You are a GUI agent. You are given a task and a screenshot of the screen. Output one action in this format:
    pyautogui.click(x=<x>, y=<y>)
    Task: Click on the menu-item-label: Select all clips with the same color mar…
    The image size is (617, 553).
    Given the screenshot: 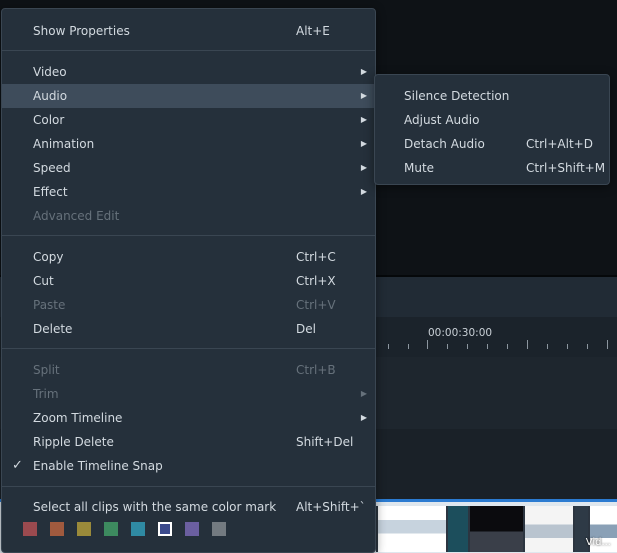 What is the action you would take?
    pyautogui.click(x=155, y=507)
    